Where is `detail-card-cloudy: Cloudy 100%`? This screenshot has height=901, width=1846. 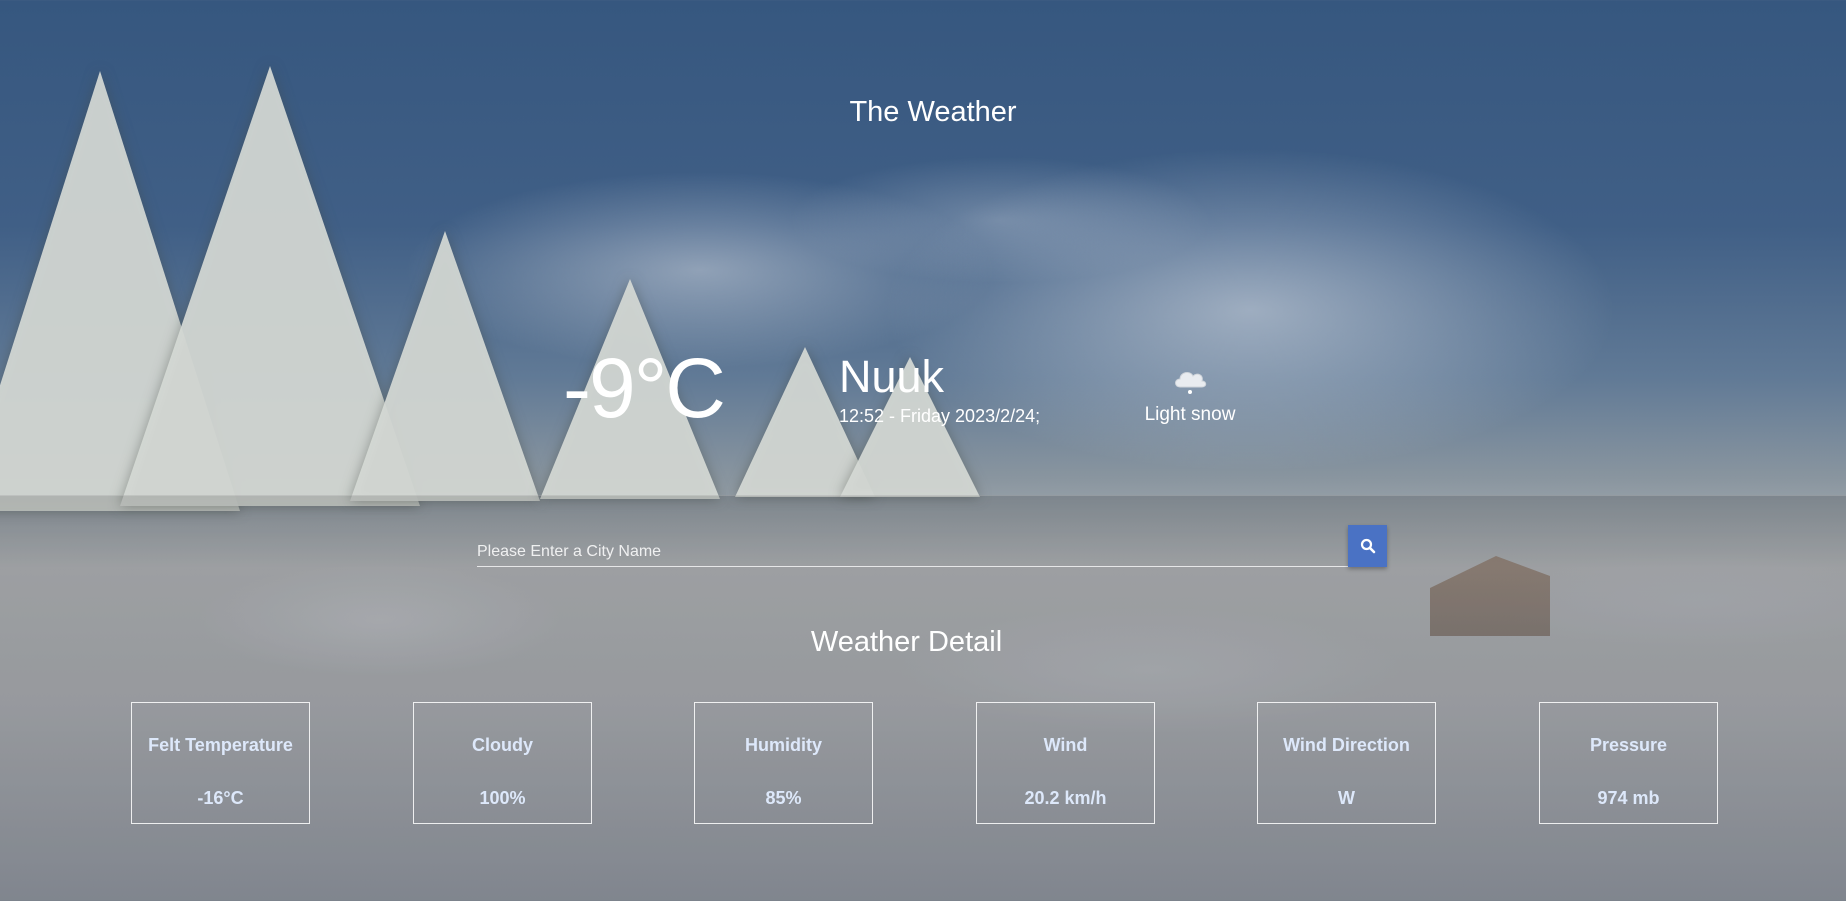 detail-card-cloudy: Cloudy 100% is located at coordinates (502, 763).